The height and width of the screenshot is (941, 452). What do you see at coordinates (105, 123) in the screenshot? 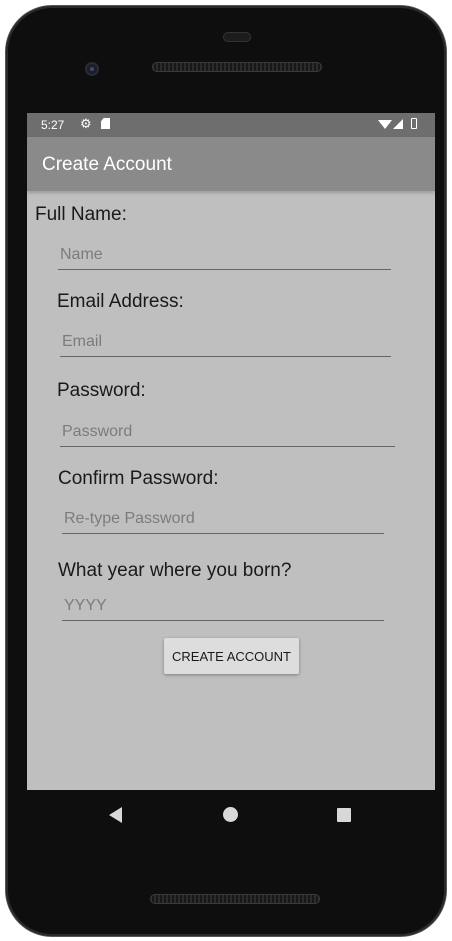
I see `sd-card-icon` at bounding box center [105, 123].